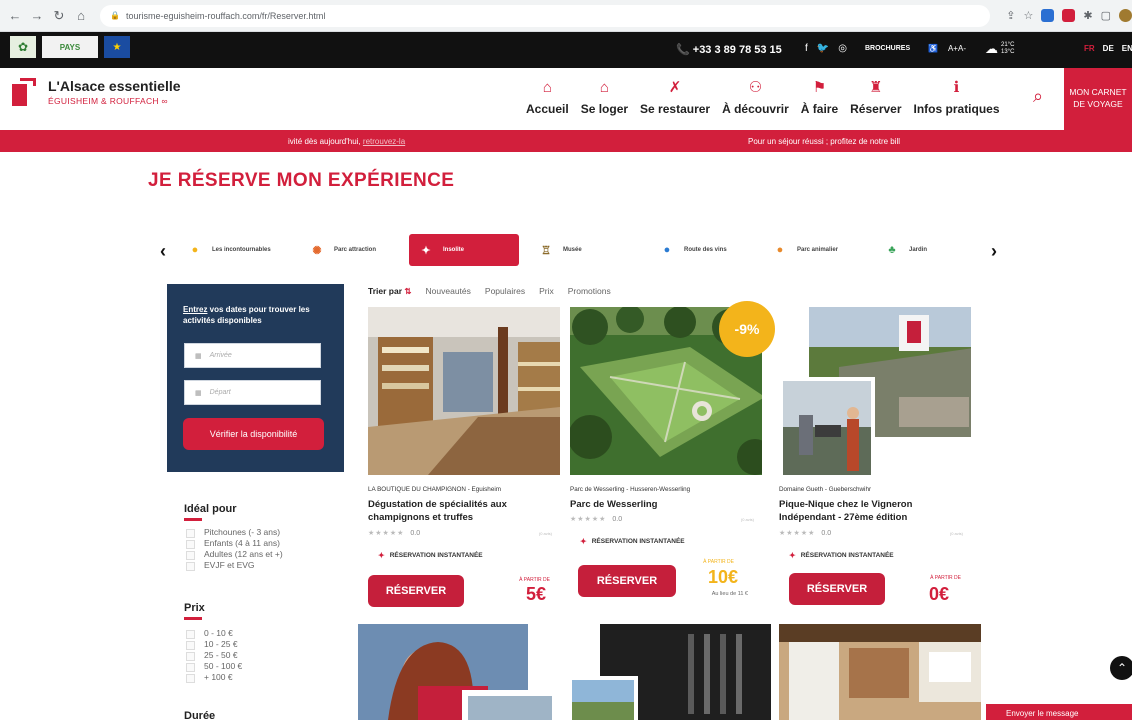 Image resolution: width=1132 pixels, height=720 pixels. Describe the element at coordinates (1127, 48) in the screenshot. I see `lang-en: EN` at that location.